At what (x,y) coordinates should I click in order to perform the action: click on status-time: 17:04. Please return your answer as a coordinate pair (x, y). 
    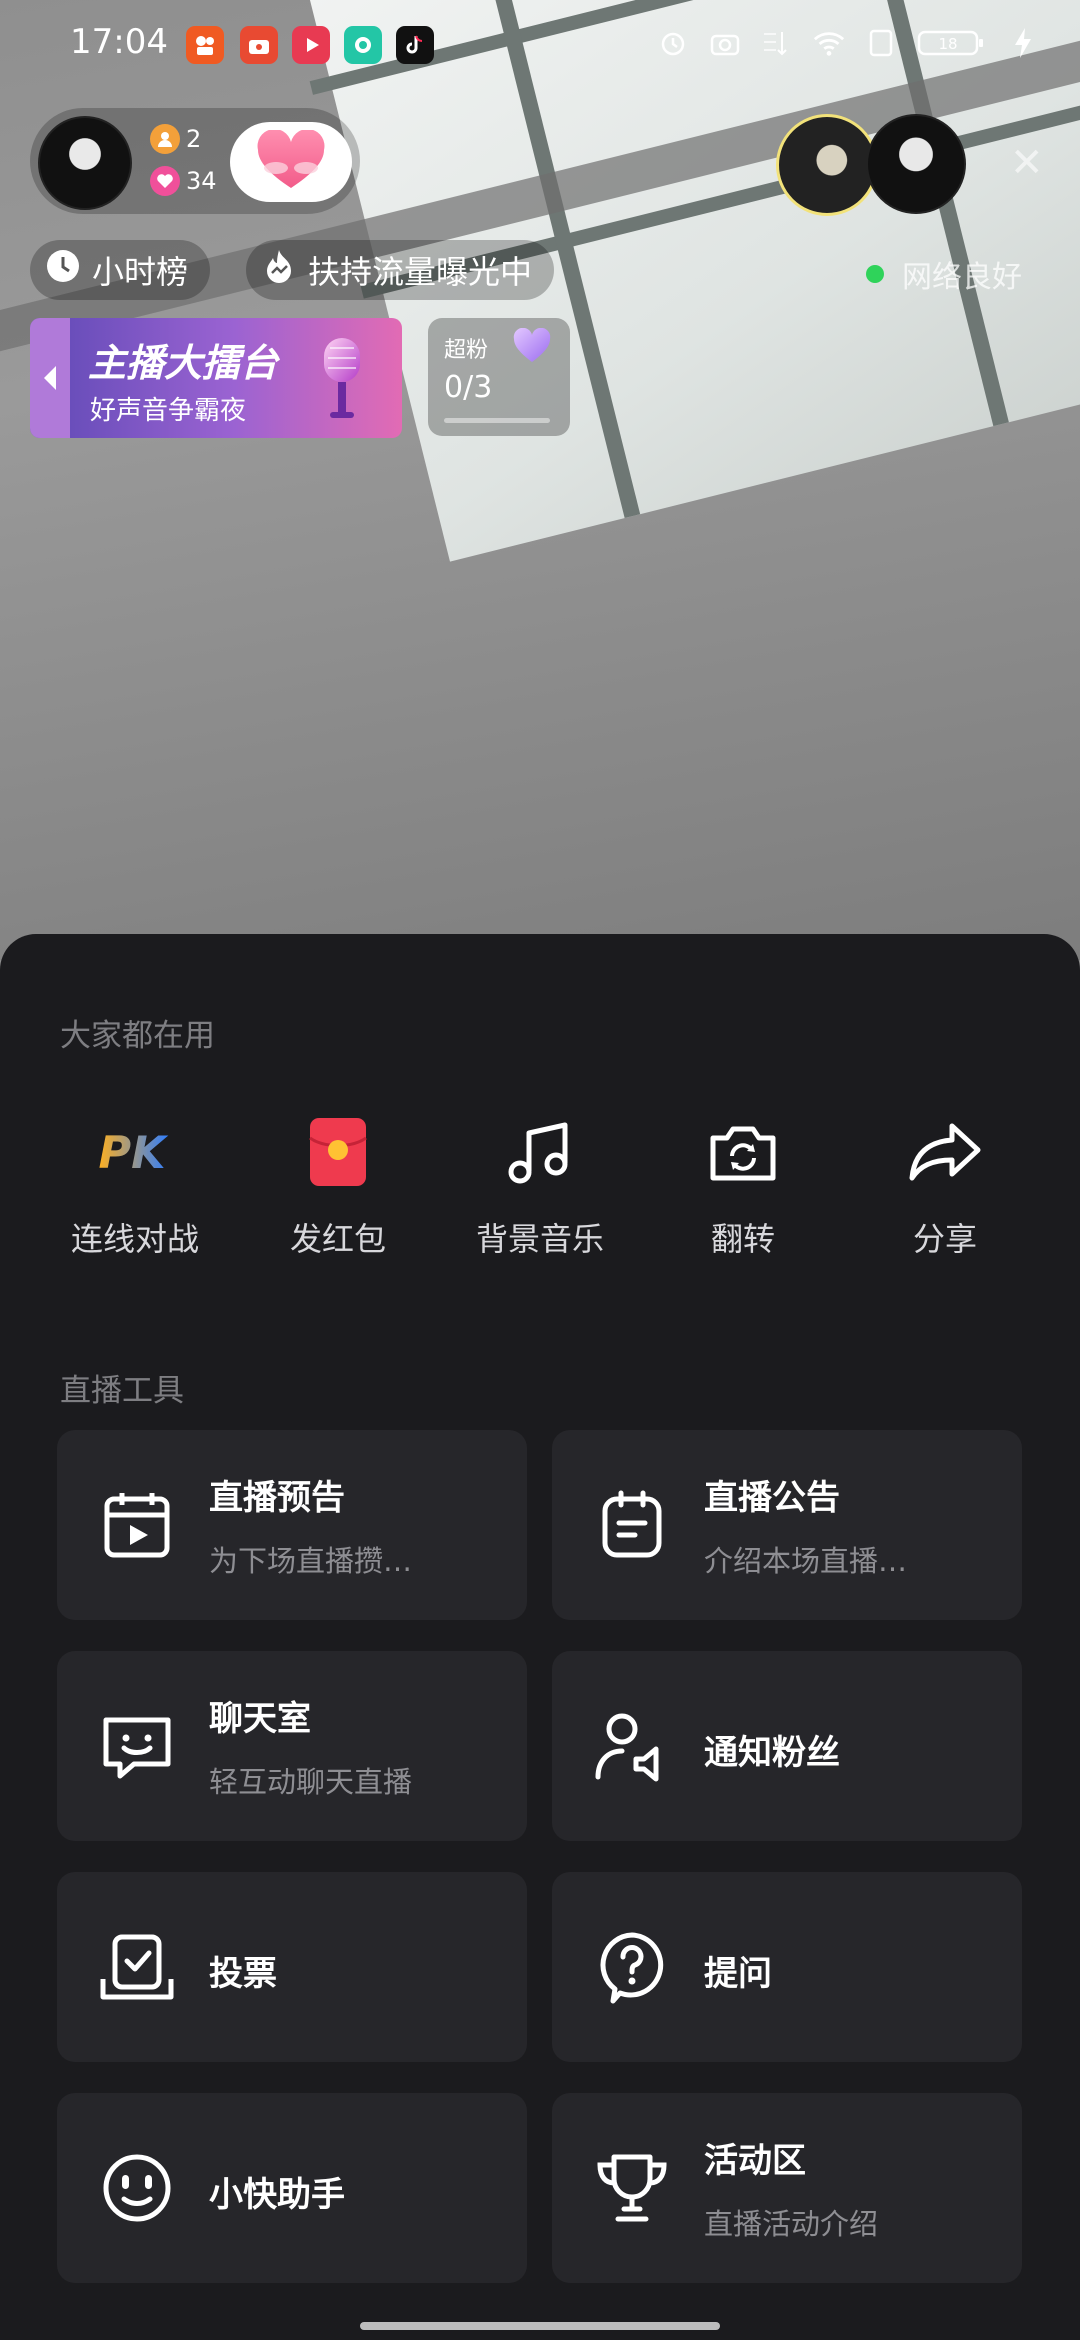
    Looking at the image, I should click on (119, 42).